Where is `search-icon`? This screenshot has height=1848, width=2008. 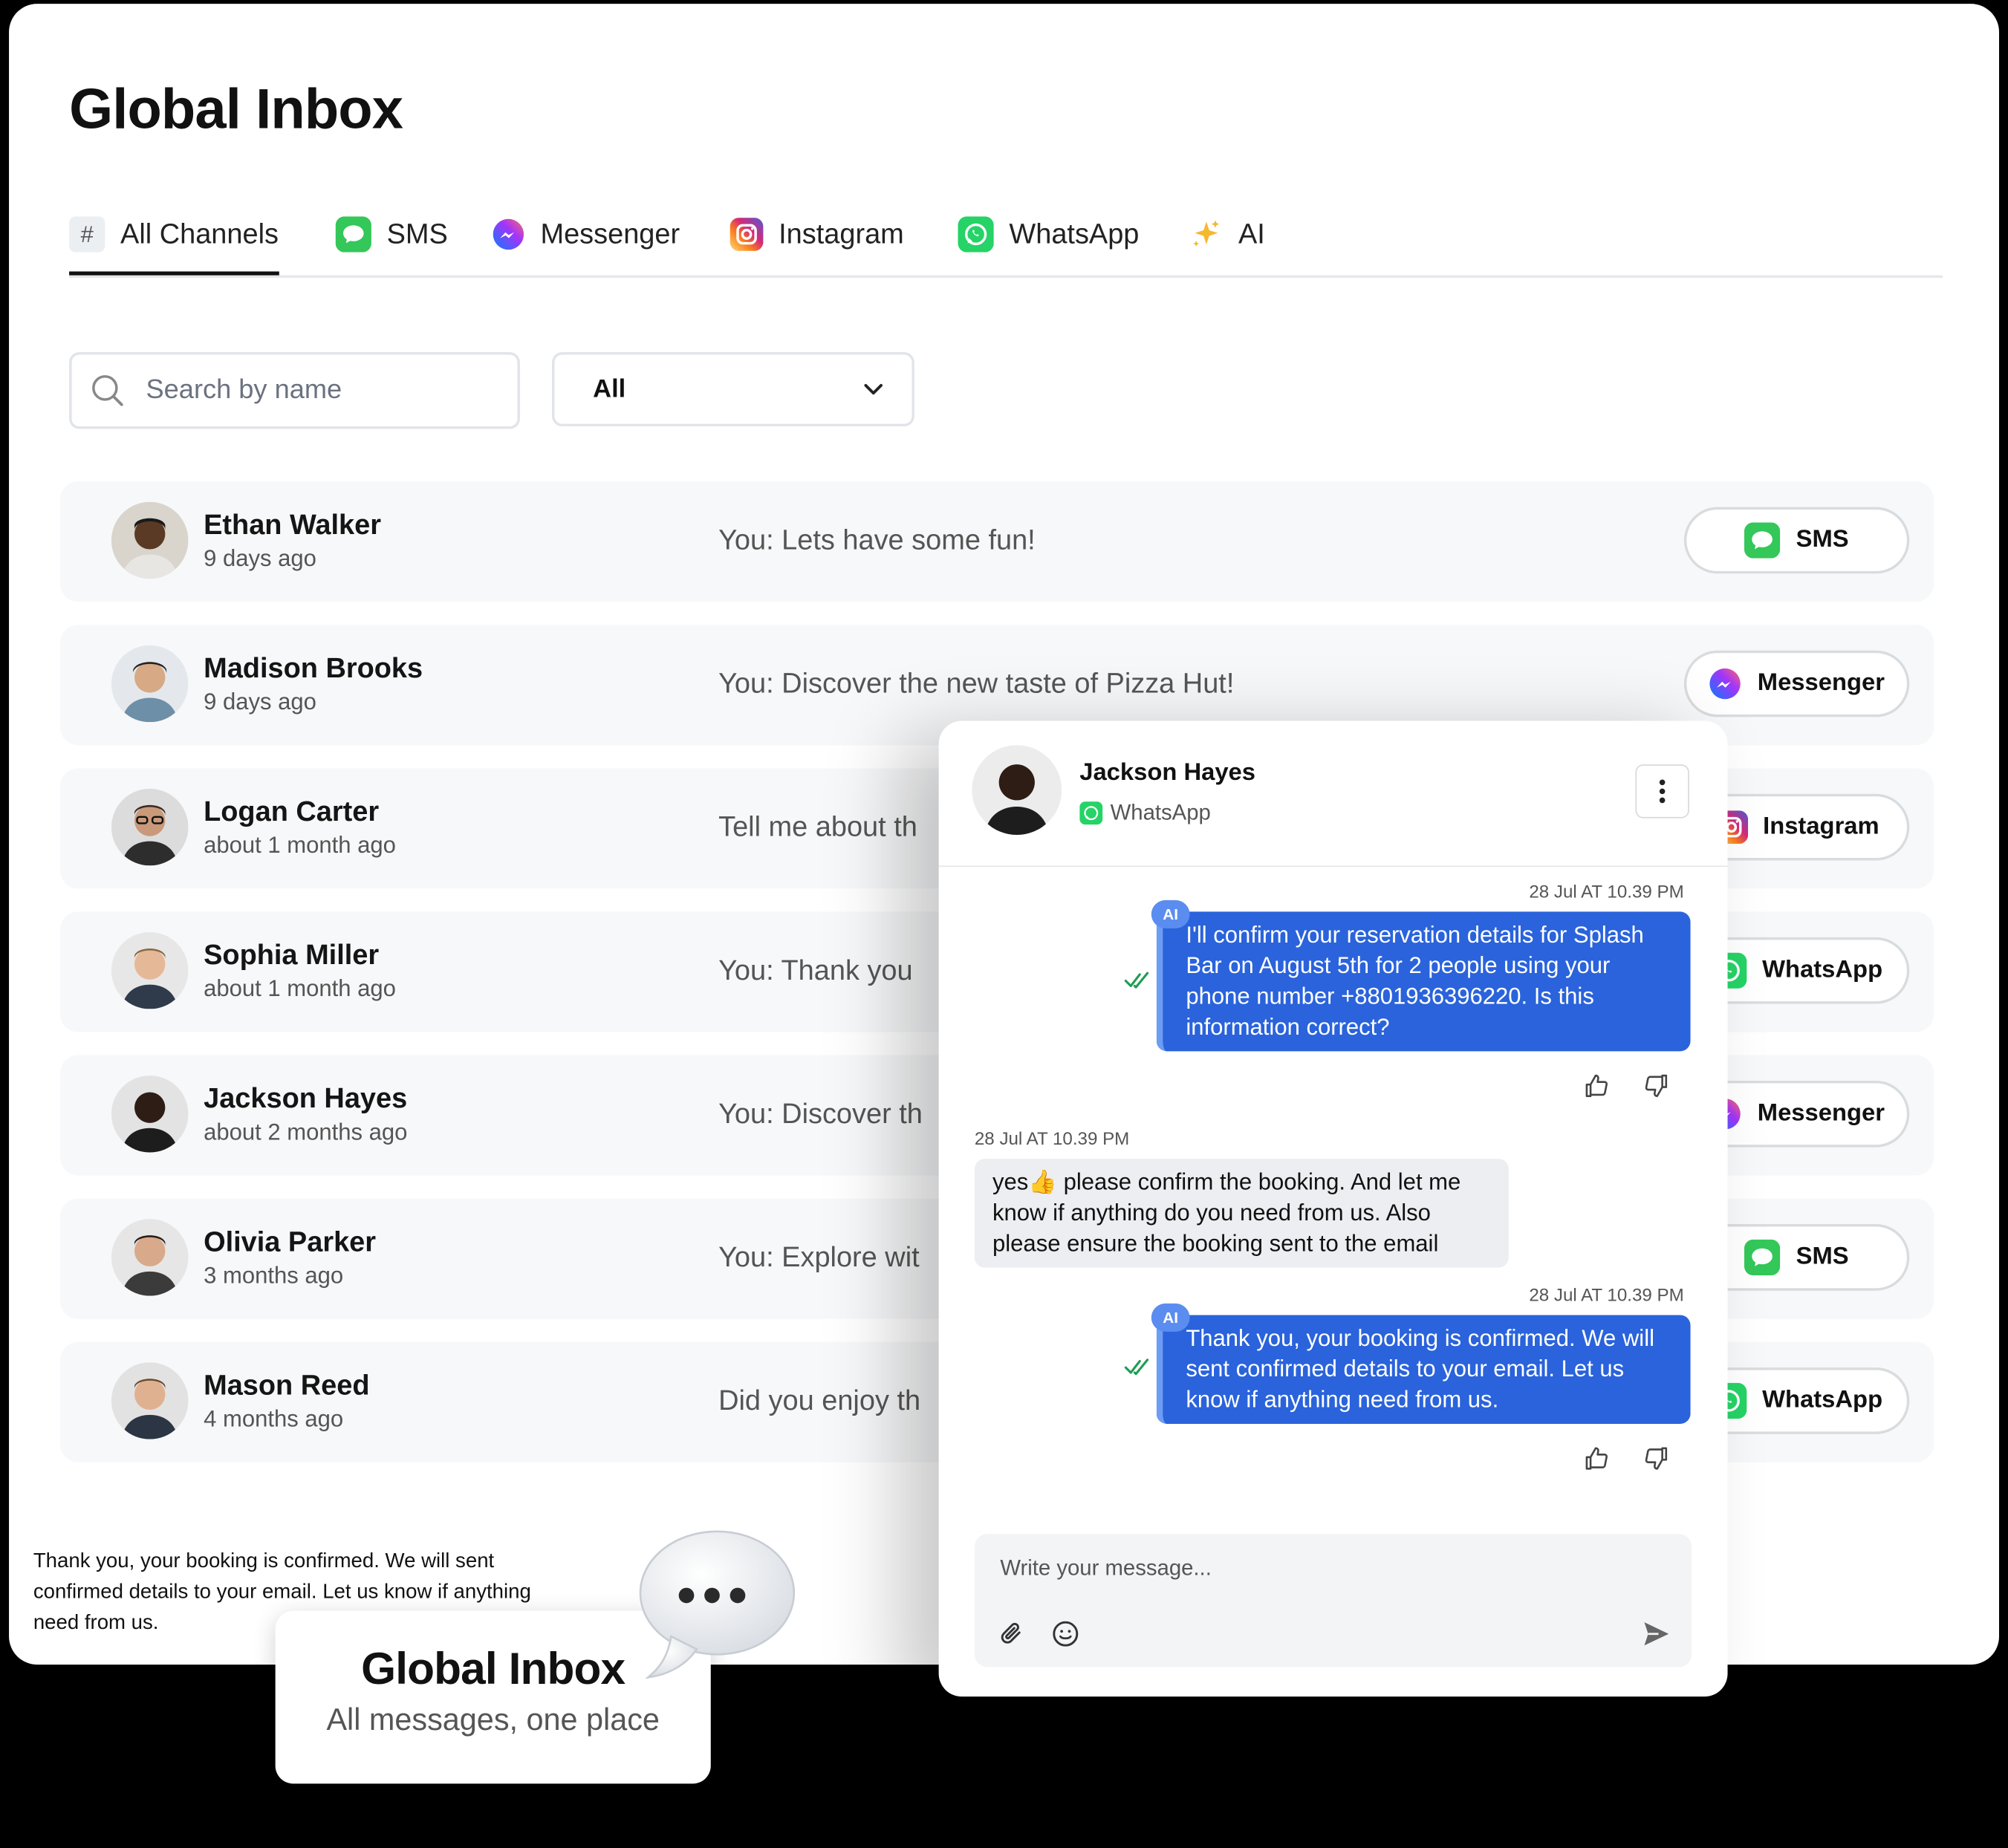 search-icon is located at coordinates (107, 391).